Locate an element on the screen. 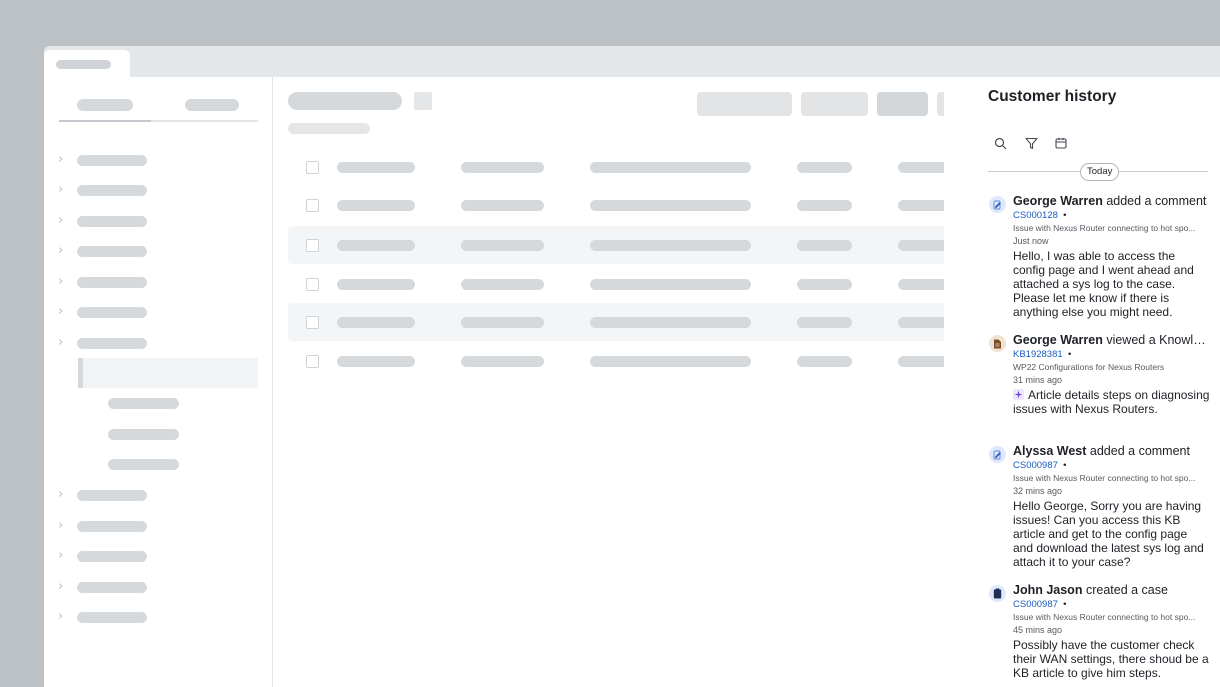 The width and height of the screenshot is (1220, 687). sidebar-item-selected is located at coordinates (168, 373).